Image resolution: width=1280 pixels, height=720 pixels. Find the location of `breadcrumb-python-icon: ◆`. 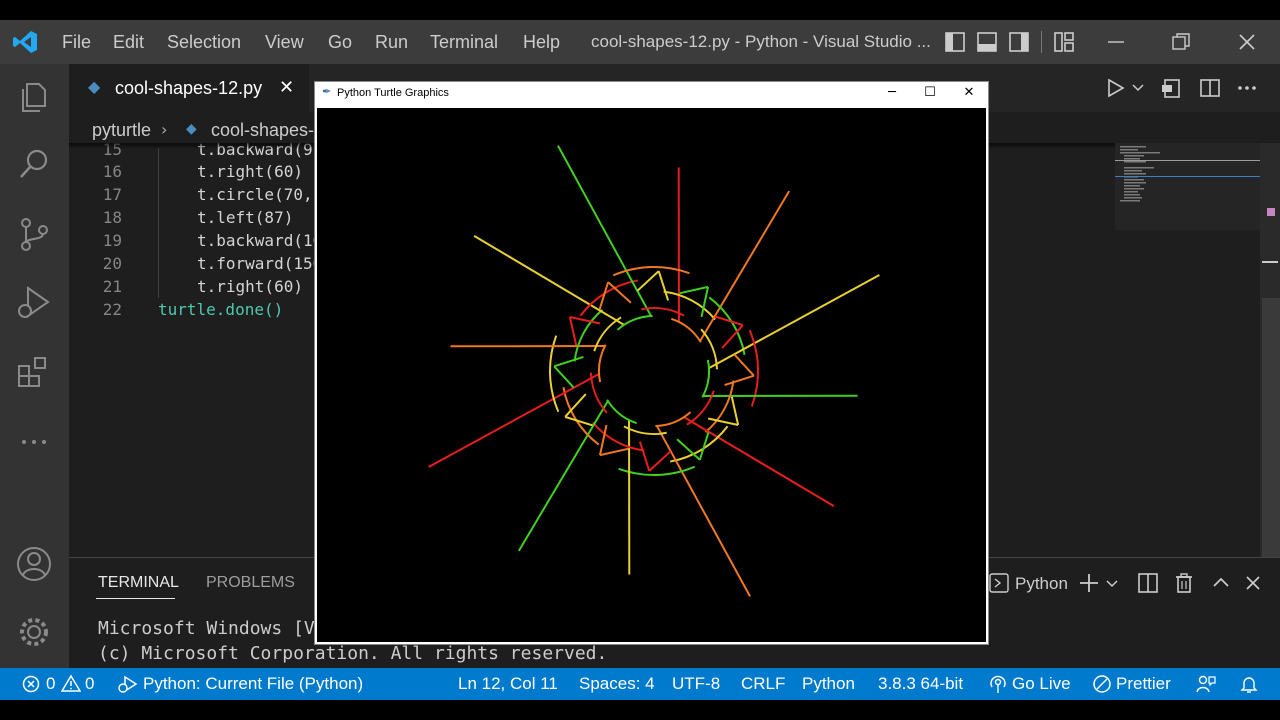

breadcrumb-python-icon: ◆ is located at coordinates (191, 129).